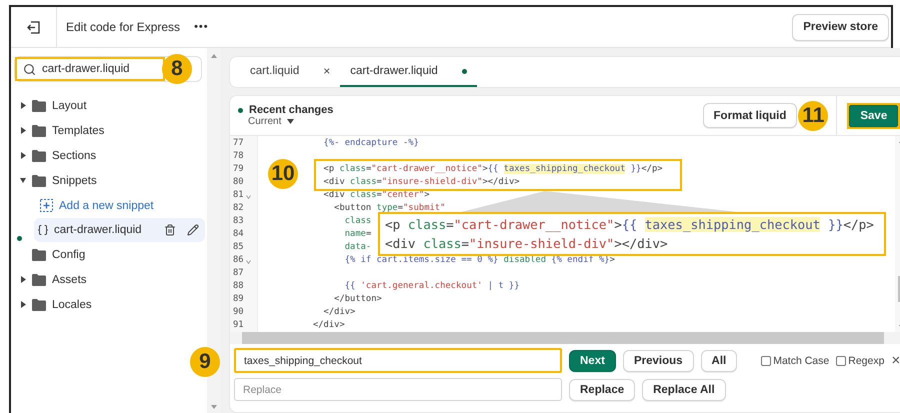  Describe the element at coordinates (358, 233) in the screenshot. I see `code-line: name=` at that location.